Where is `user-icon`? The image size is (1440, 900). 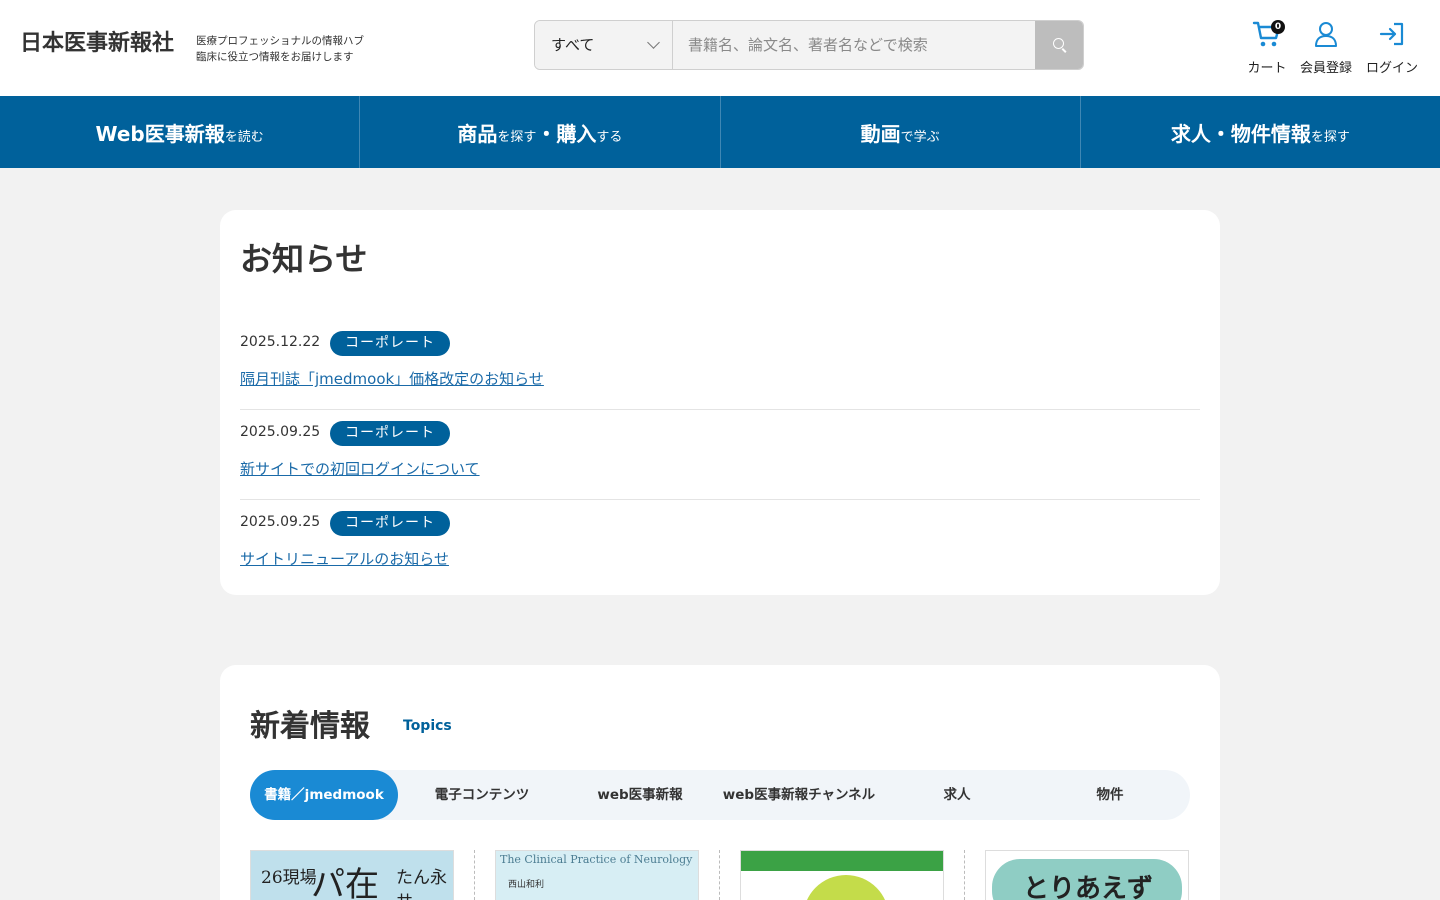 user-icon is located at coordinates (1326, 34).